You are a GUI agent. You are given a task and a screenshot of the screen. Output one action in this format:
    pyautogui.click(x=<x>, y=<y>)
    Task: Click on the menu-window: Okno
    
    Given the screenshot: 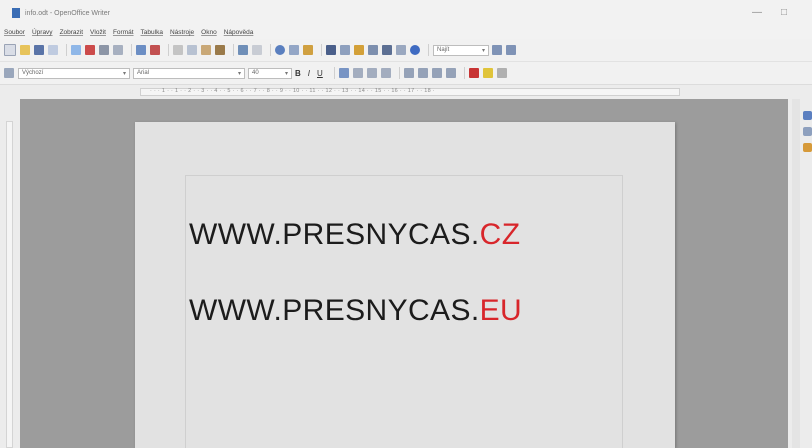 What is the action you would take?
    pyautogui.click(x=209, y=32)
    